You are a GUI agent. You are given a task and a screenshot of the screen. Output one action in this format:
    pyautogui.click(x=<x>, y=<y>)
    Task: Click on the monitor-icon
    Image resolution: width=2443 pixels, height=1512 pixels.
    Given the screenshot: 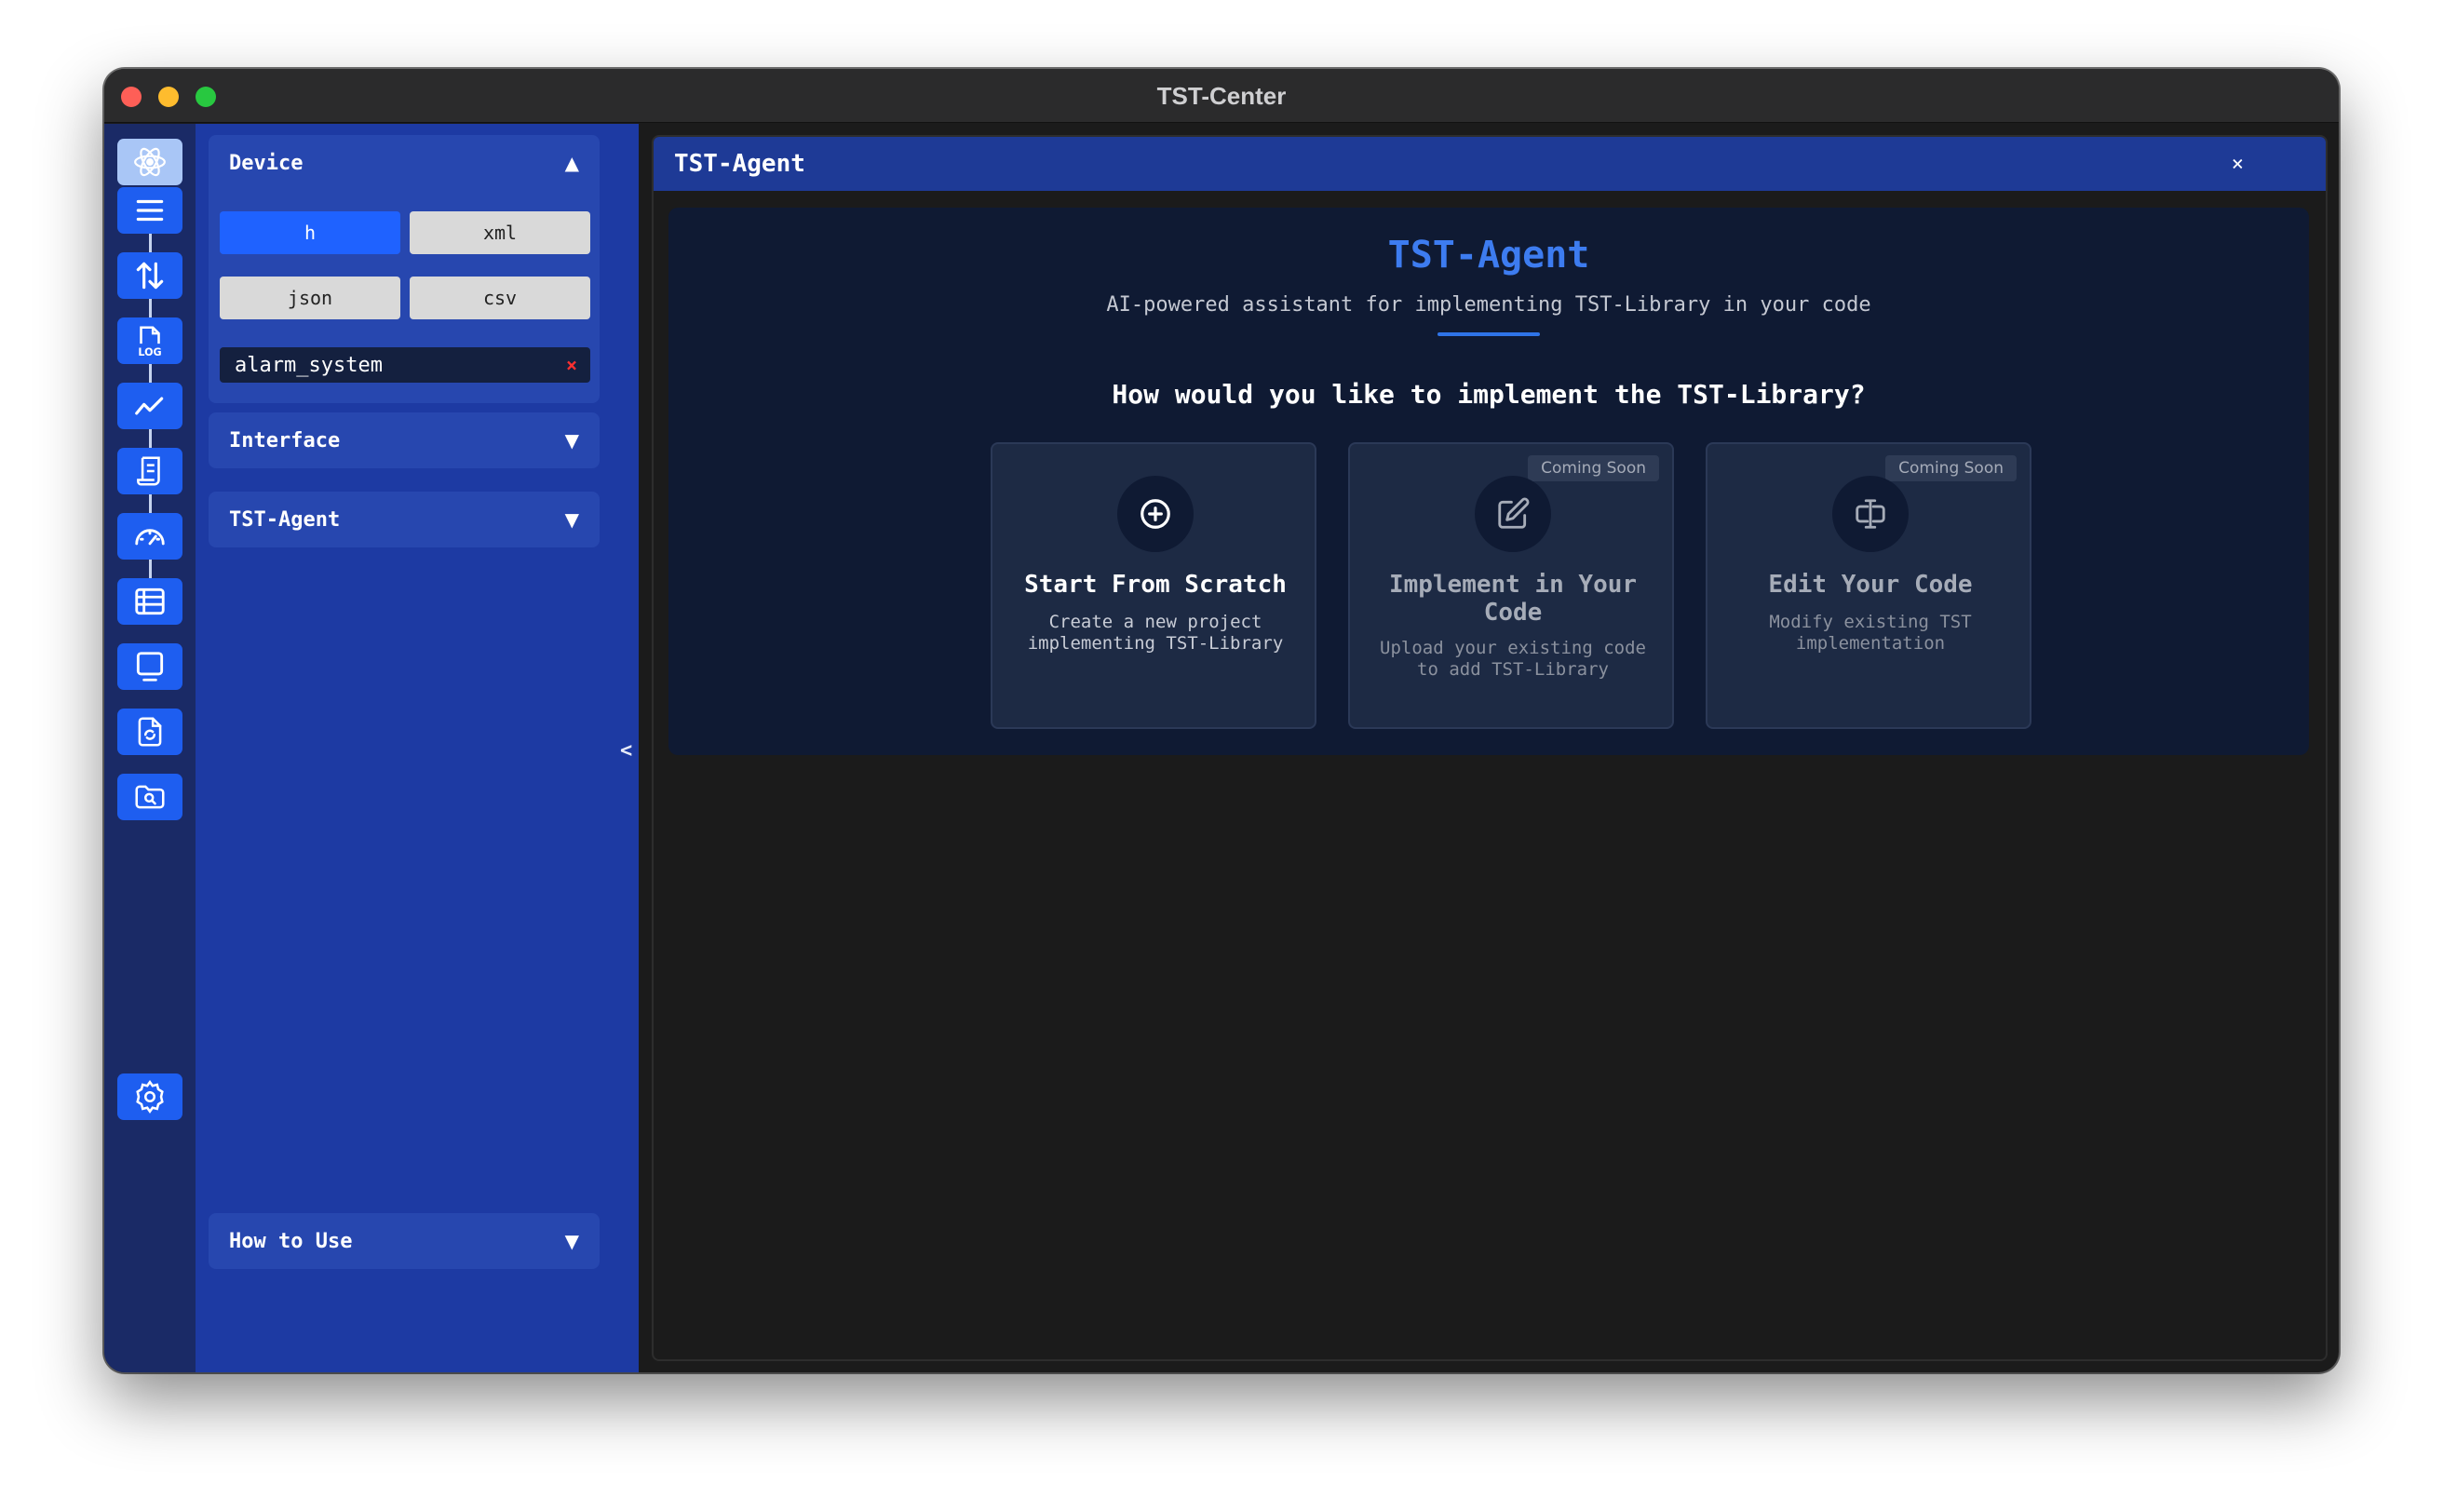 What is the action you would take?
    pyautogui.click(x=150, y=667)
    